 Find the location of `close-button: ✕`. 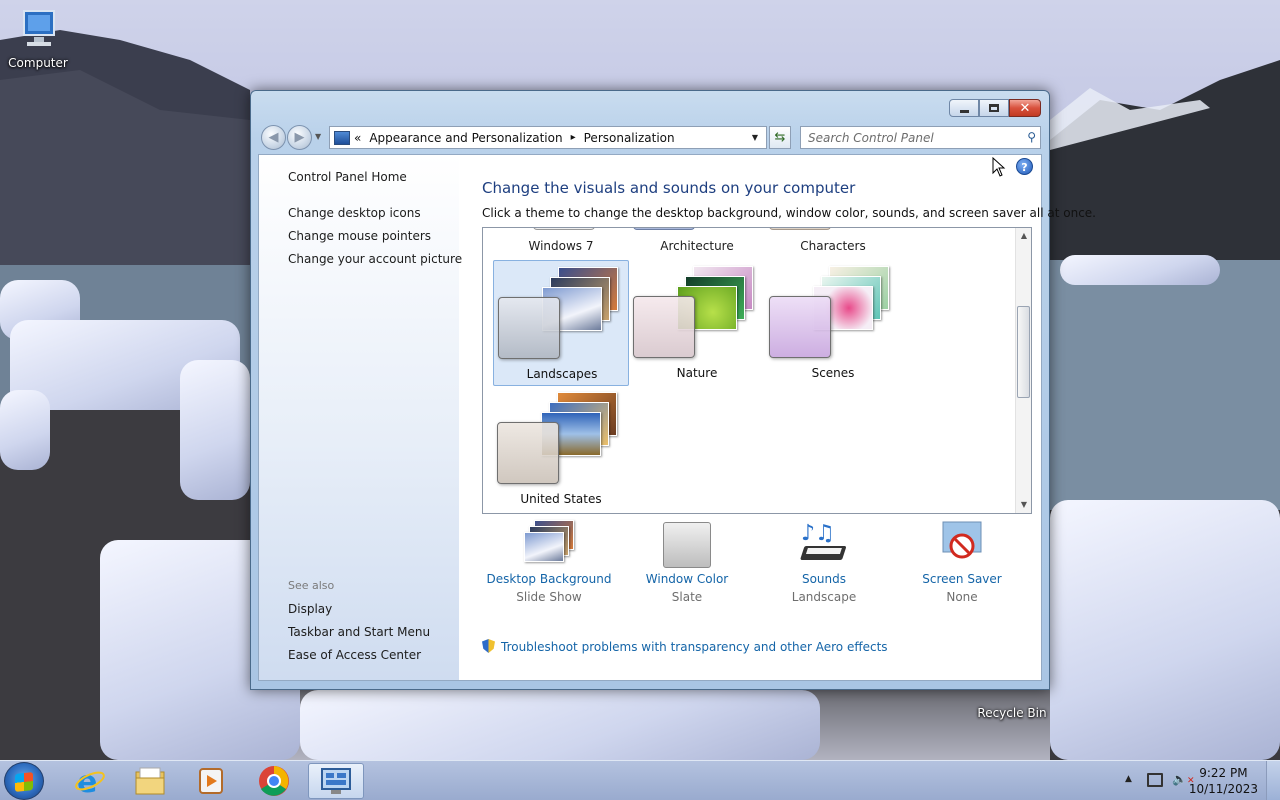

close-button: ✕ is located at coordinates (1025, 108).